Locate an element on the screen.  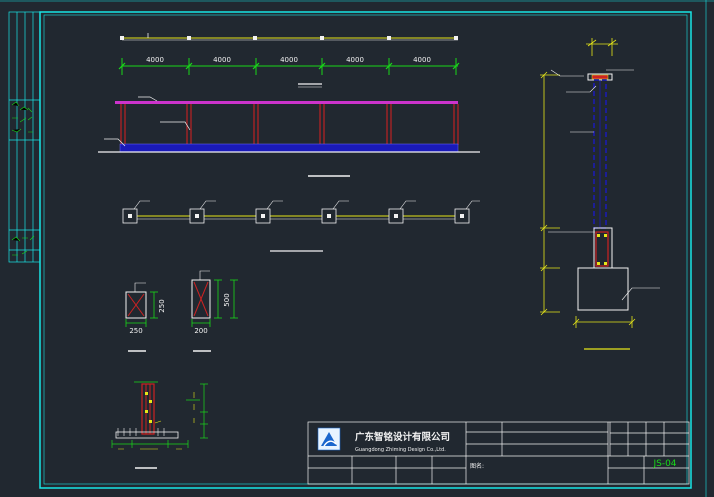
company-name-en: Guangdong Zhiming Design Co.,Ltd. is located at coordinates (400, 450).